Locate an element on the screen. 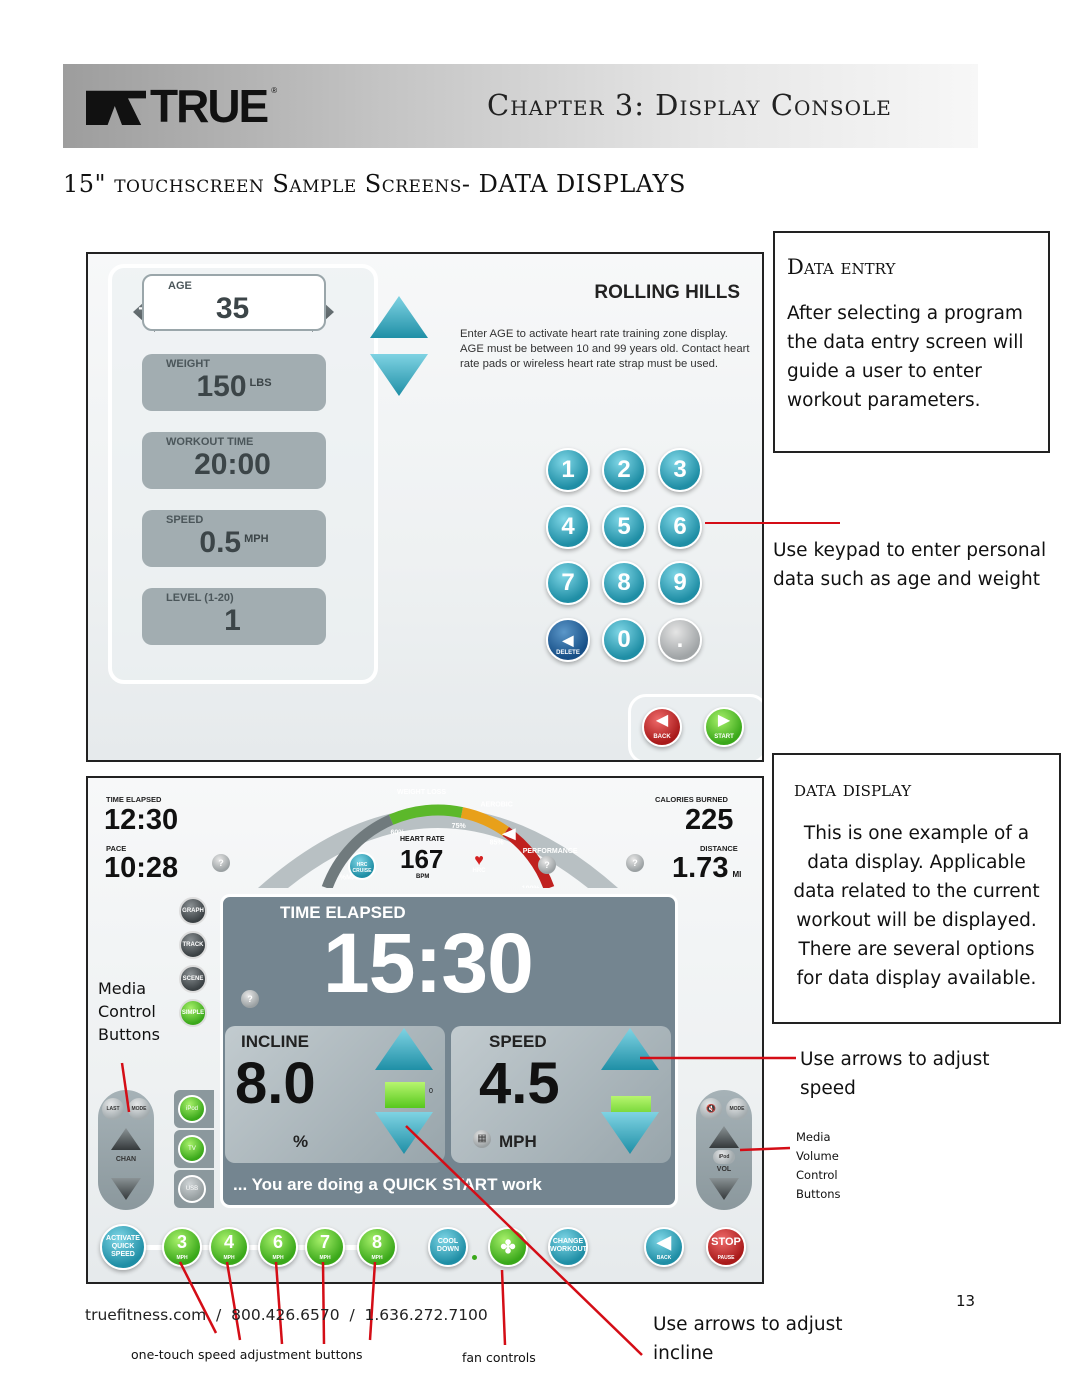 This screenshot has width=1080, height=1397. speed-unit: MPH is located at coordinates (518, 1141).